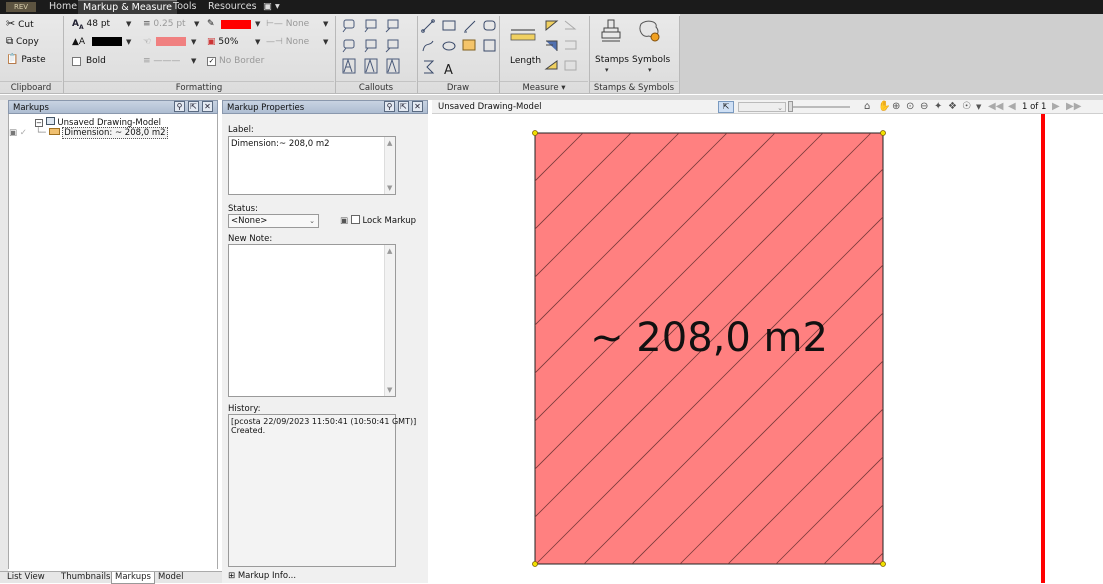  Describe the element at coordinates (31, 108) in the screenshot. I see `markups-pane-title: Markups` at that location.